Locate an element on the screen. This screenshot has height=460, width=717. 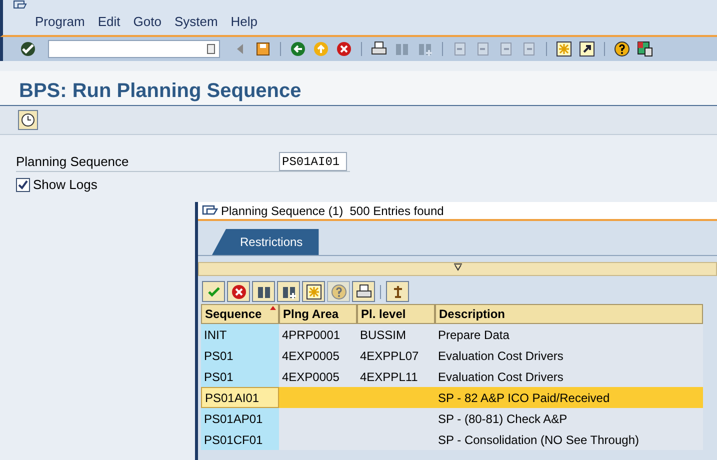
table-cell: PS01CF01 is located at coordinates (240, 439).